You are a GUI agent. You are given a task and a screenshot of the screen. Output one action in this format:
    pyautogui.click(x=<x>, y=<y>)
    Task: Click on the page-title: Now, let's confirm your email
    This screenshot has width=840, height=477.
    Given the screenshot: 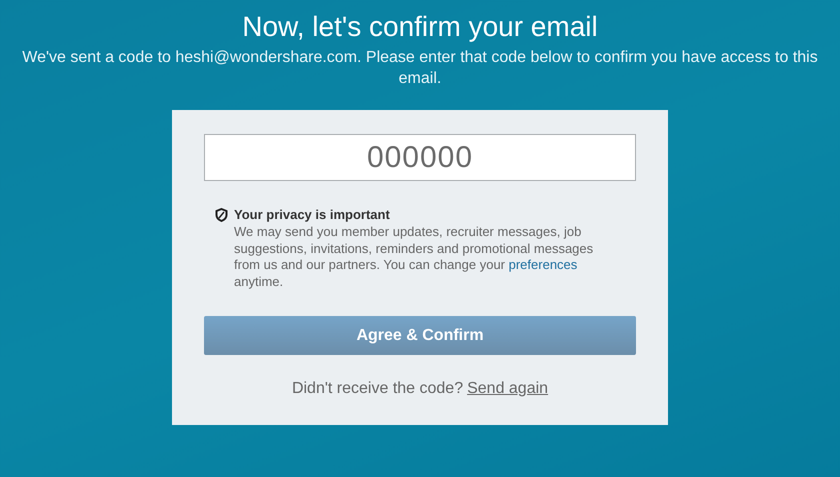 What is the action you would take?
    pyautogui.click(x=420, y=27)
    